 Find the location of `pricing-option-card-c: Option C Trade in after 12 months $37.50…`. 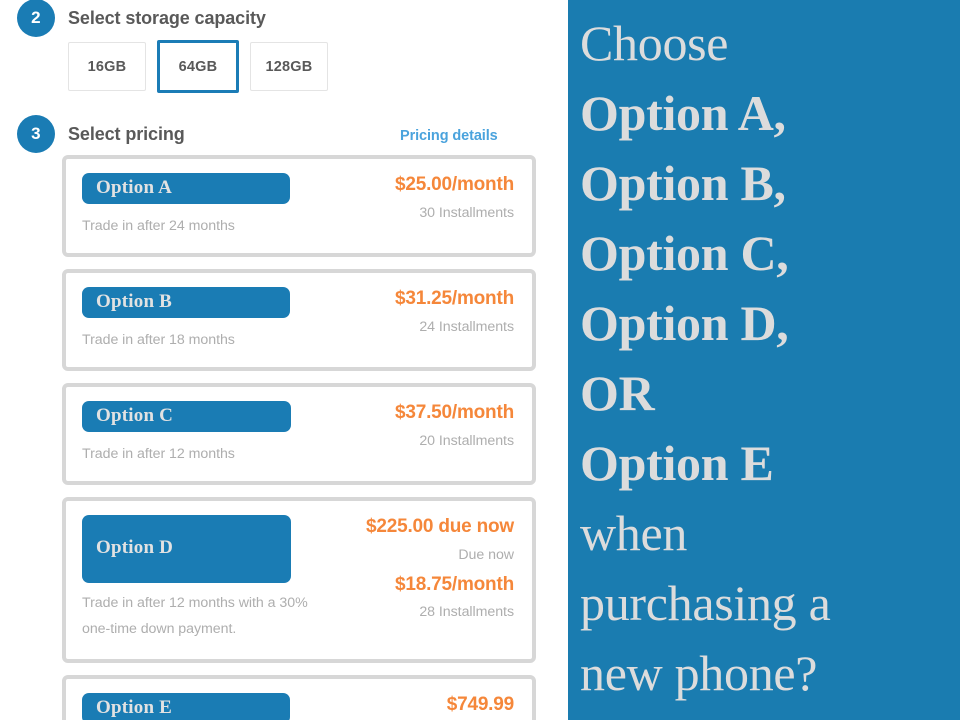

pricing-option-card-c: Option C Trade in after 12 months $37.50… is located at coordinates (299, 434).